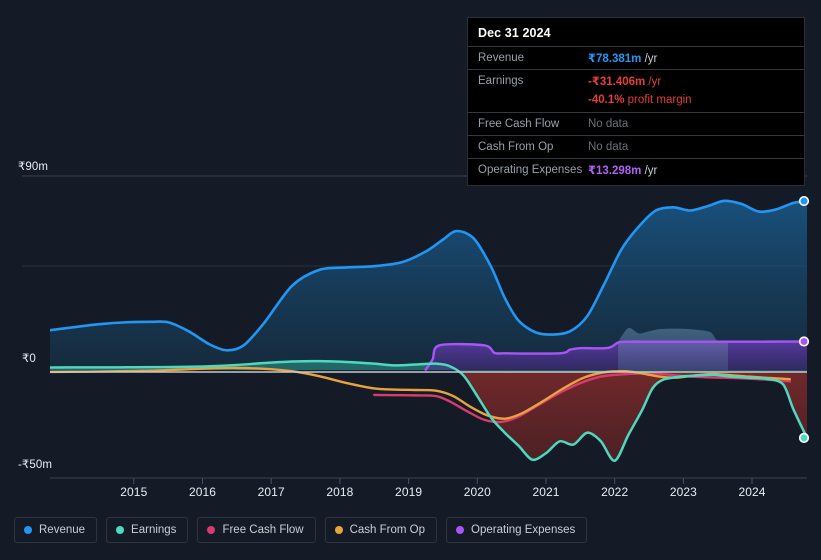 Image resolution: width=821 pixels, height=560 pixels. What do you see at coordinates (530, 170) in the screenshot?
I see `tooltip-row-label: Operating Expenses` at bounding box center [530, 170].